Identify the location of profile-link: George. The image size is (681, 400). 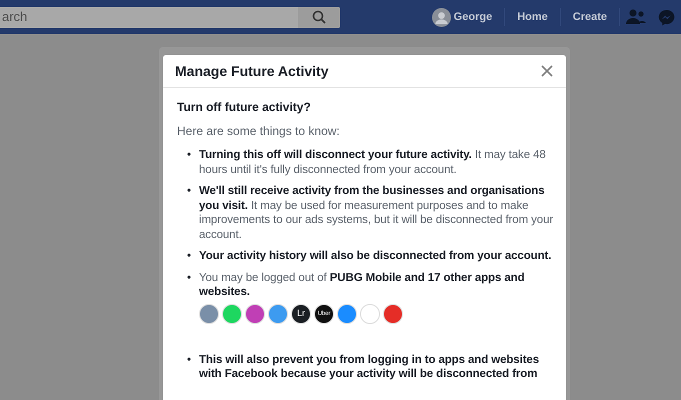
(462, 17).